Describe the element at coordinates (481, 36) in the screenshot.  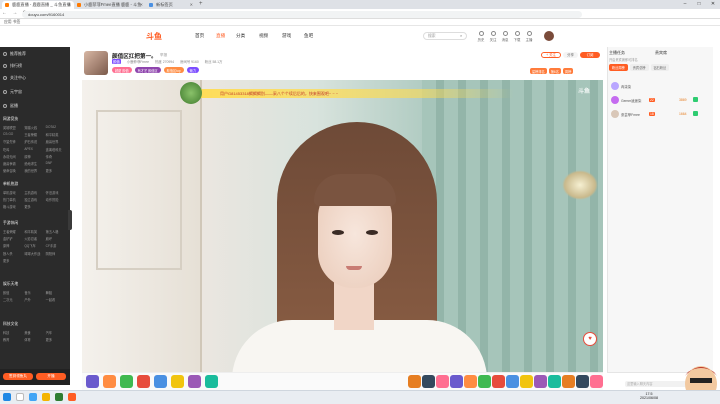
I see `history-icon: 历史` at that location.